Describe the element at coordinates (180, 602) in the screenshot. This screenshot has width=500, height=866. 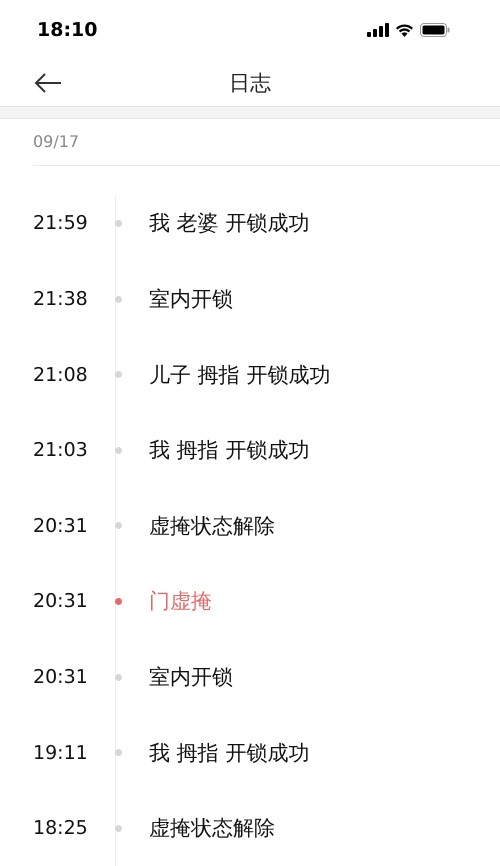
I see `log-text: 门虚掩` at that location.